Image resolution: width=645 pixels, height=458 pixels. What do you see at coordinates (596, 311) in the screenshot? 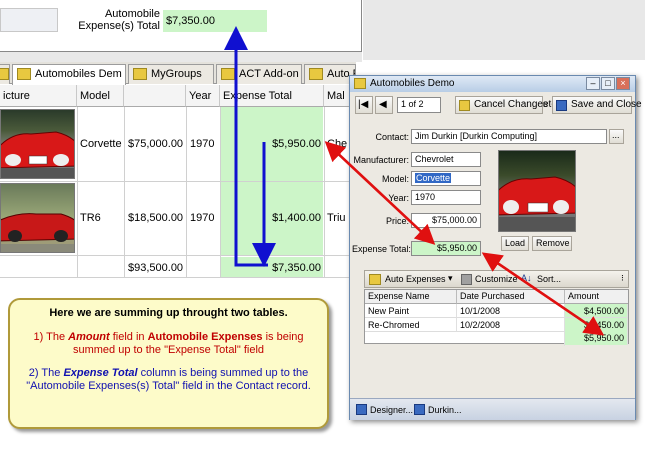
I see `expense-row1-amount: $4,500.00` at bounding box center [596, 311].